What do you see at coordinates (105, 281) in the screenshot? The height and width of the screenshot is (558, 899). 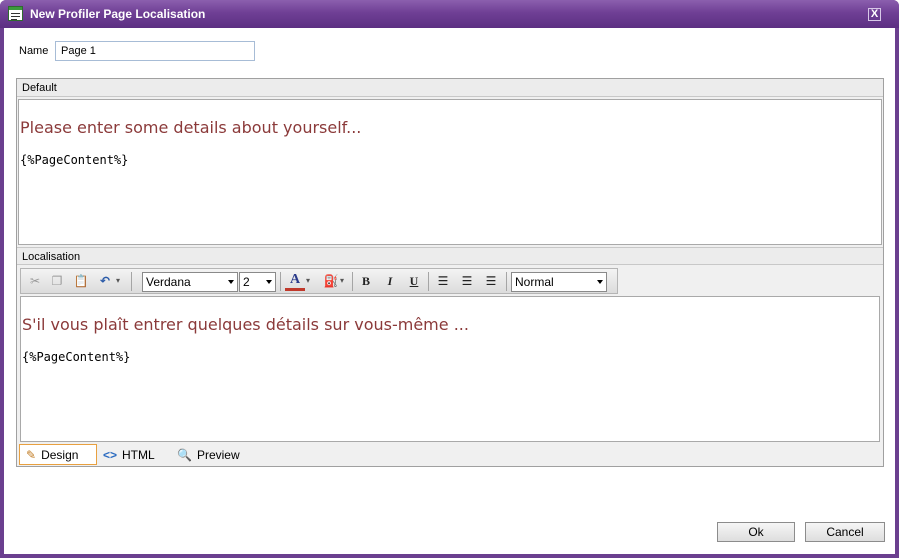 I see `undo-icon: ↶` at bounding box center [105, 281].